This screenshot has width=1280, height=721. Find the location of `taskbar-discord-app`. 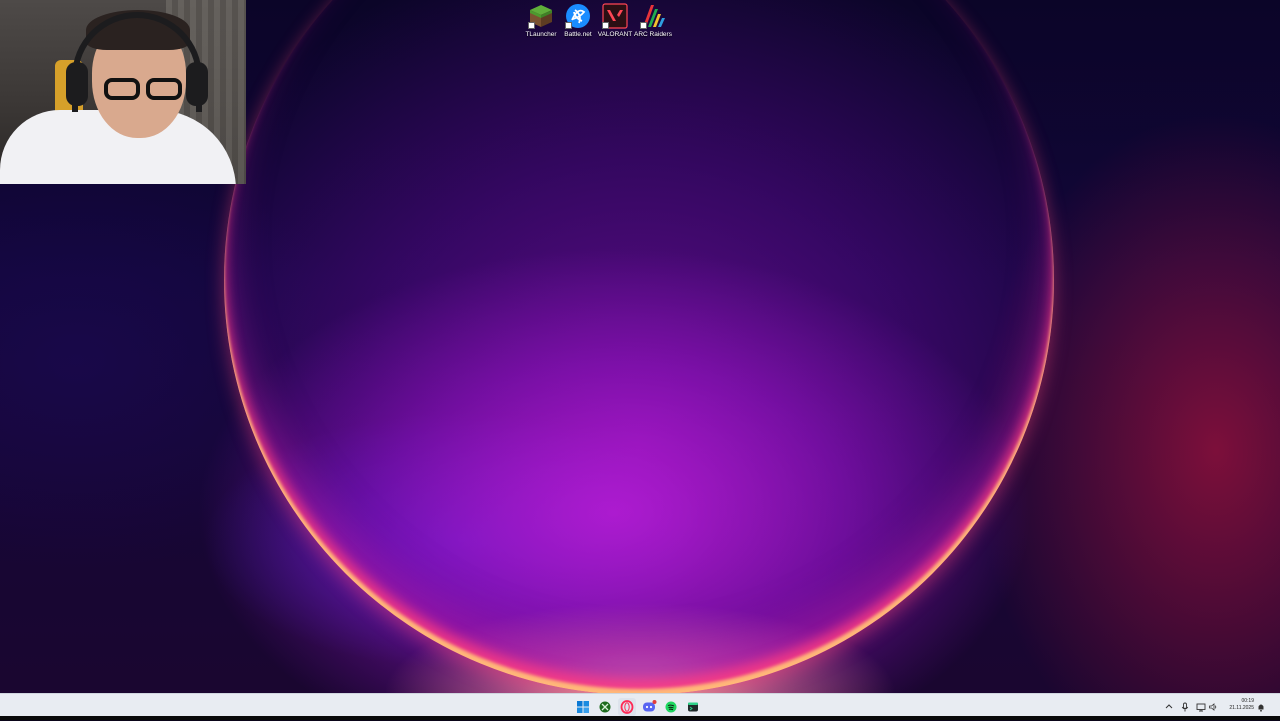

taskbar-discord-app is located at coordinates (649, 708).